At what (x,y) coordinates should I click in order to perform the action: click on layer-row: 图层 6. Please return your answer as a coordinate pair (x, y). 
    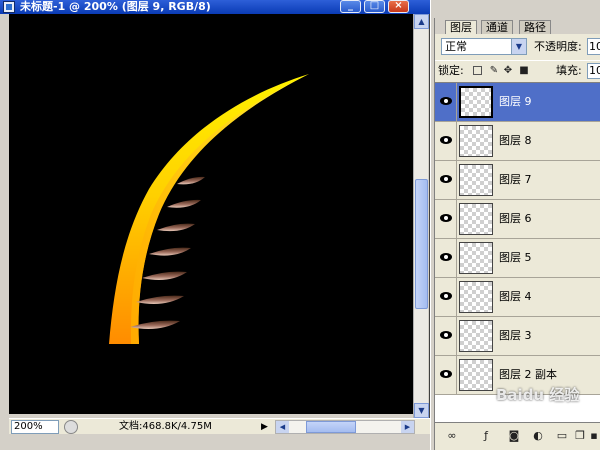
    Looking at the image, I should click on (517, 219).